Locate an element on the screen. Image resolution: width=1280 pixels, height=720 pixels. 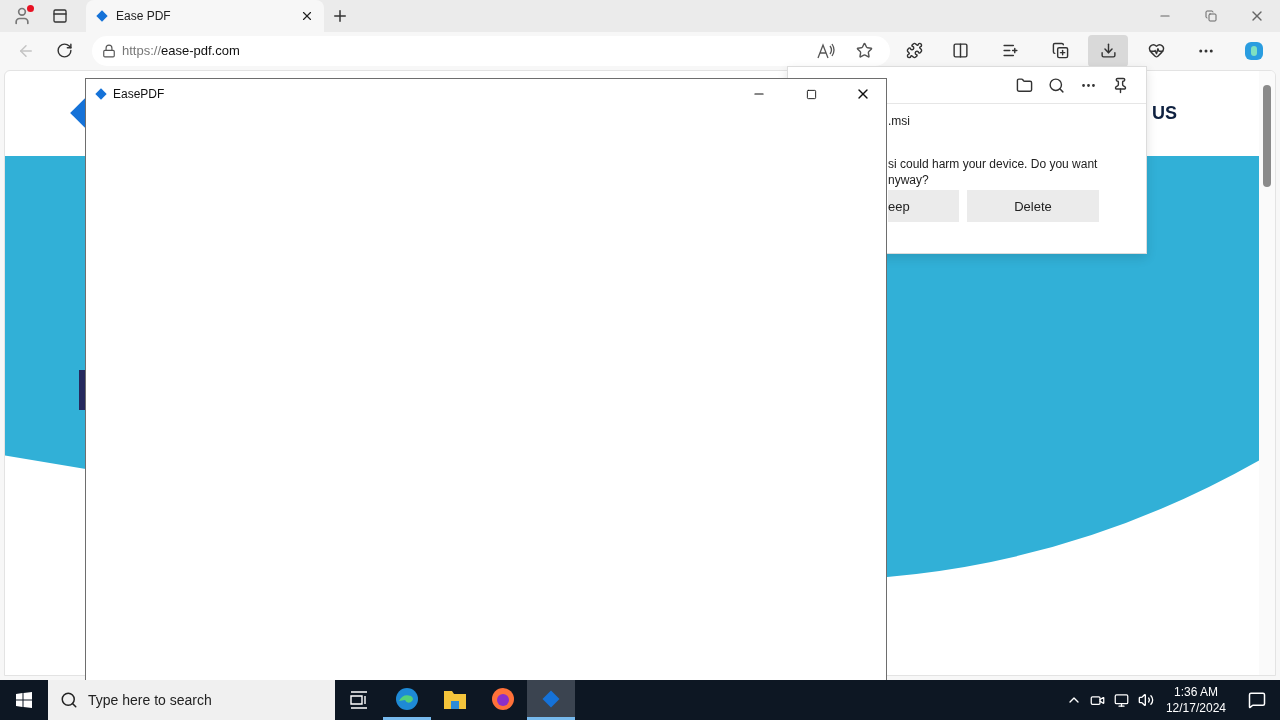
app-icon is located at coordinates (101, 94).